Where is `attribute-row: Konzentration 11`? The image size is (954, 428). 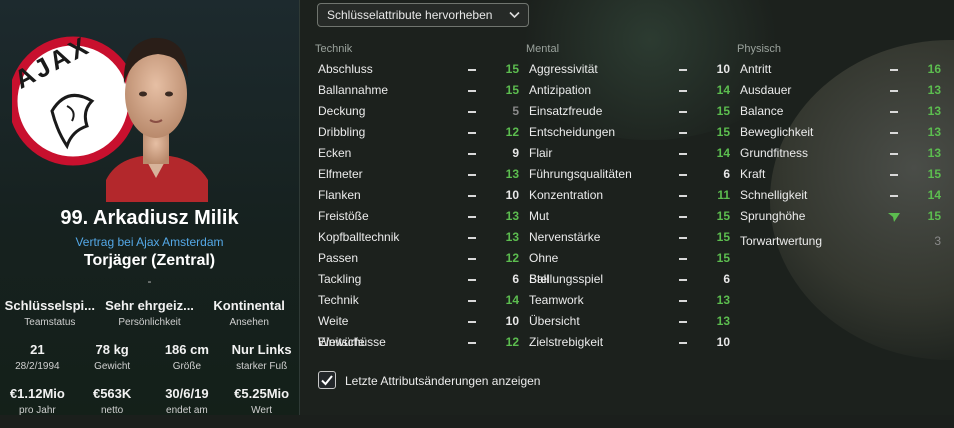
attribute-row: Konzentration 11 is located at coordinates (628, 195).